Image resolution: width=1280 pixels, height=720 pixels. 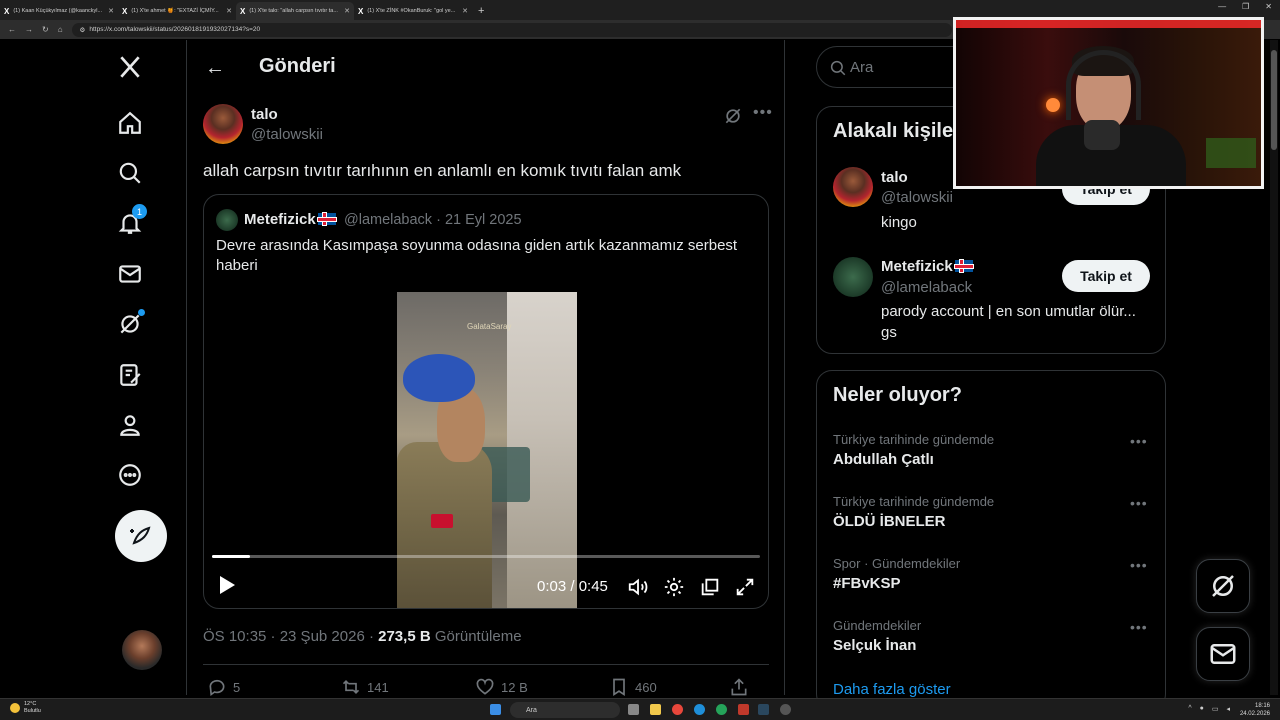 What do you see at coordinates (29, 29) in the screenshot?
I see `forward-nav-icon: →` at bounding box center [29, 29].